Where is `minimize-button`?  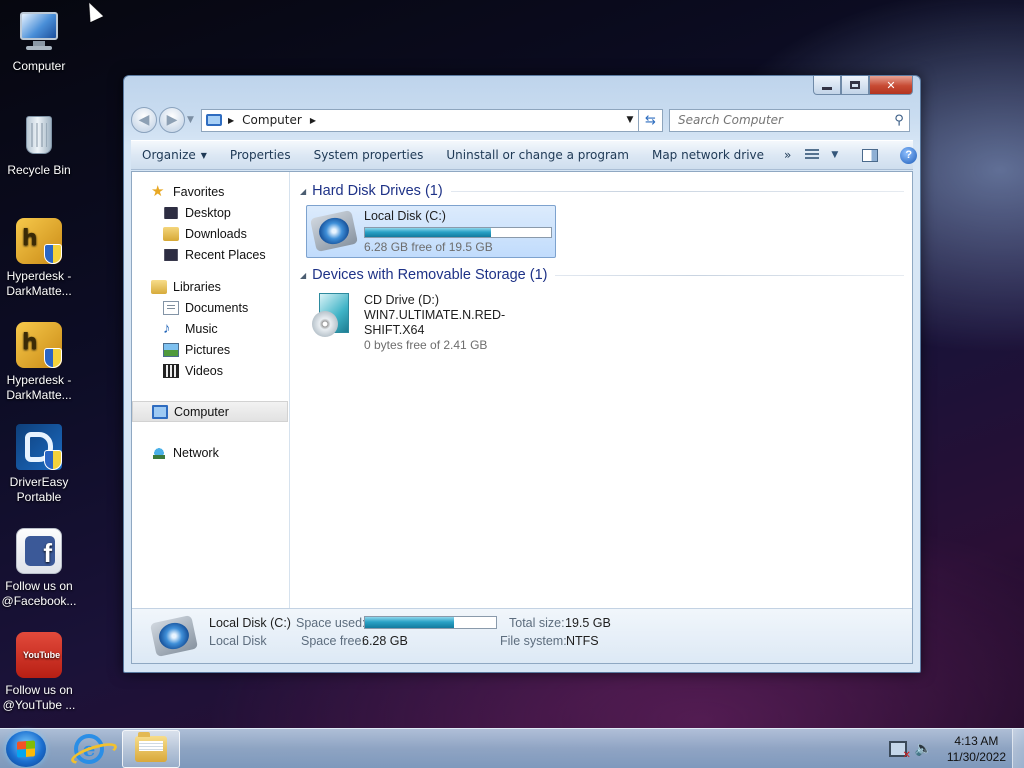 minimize-button is located at coordinates (827, 85).